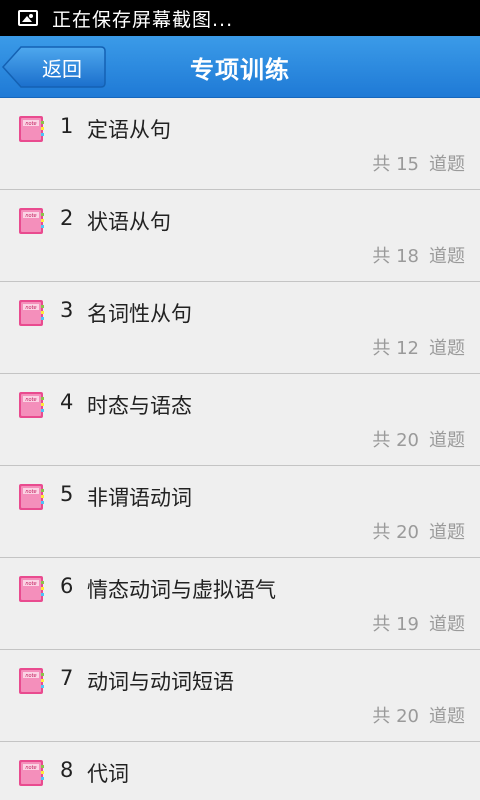  I want to click on list-item: note 2 状语从句 共 18 道题, so click(240, 236).